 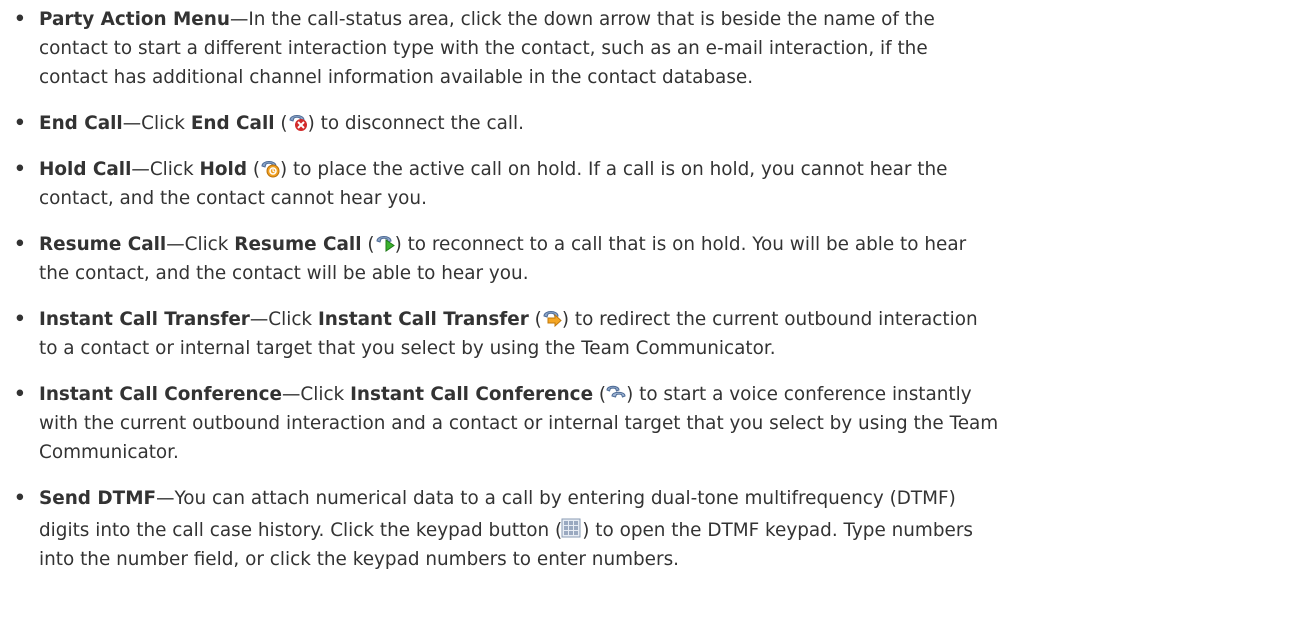 I want to click on term-send-dtmf: Send DTMF, so click(x=98, y=498).